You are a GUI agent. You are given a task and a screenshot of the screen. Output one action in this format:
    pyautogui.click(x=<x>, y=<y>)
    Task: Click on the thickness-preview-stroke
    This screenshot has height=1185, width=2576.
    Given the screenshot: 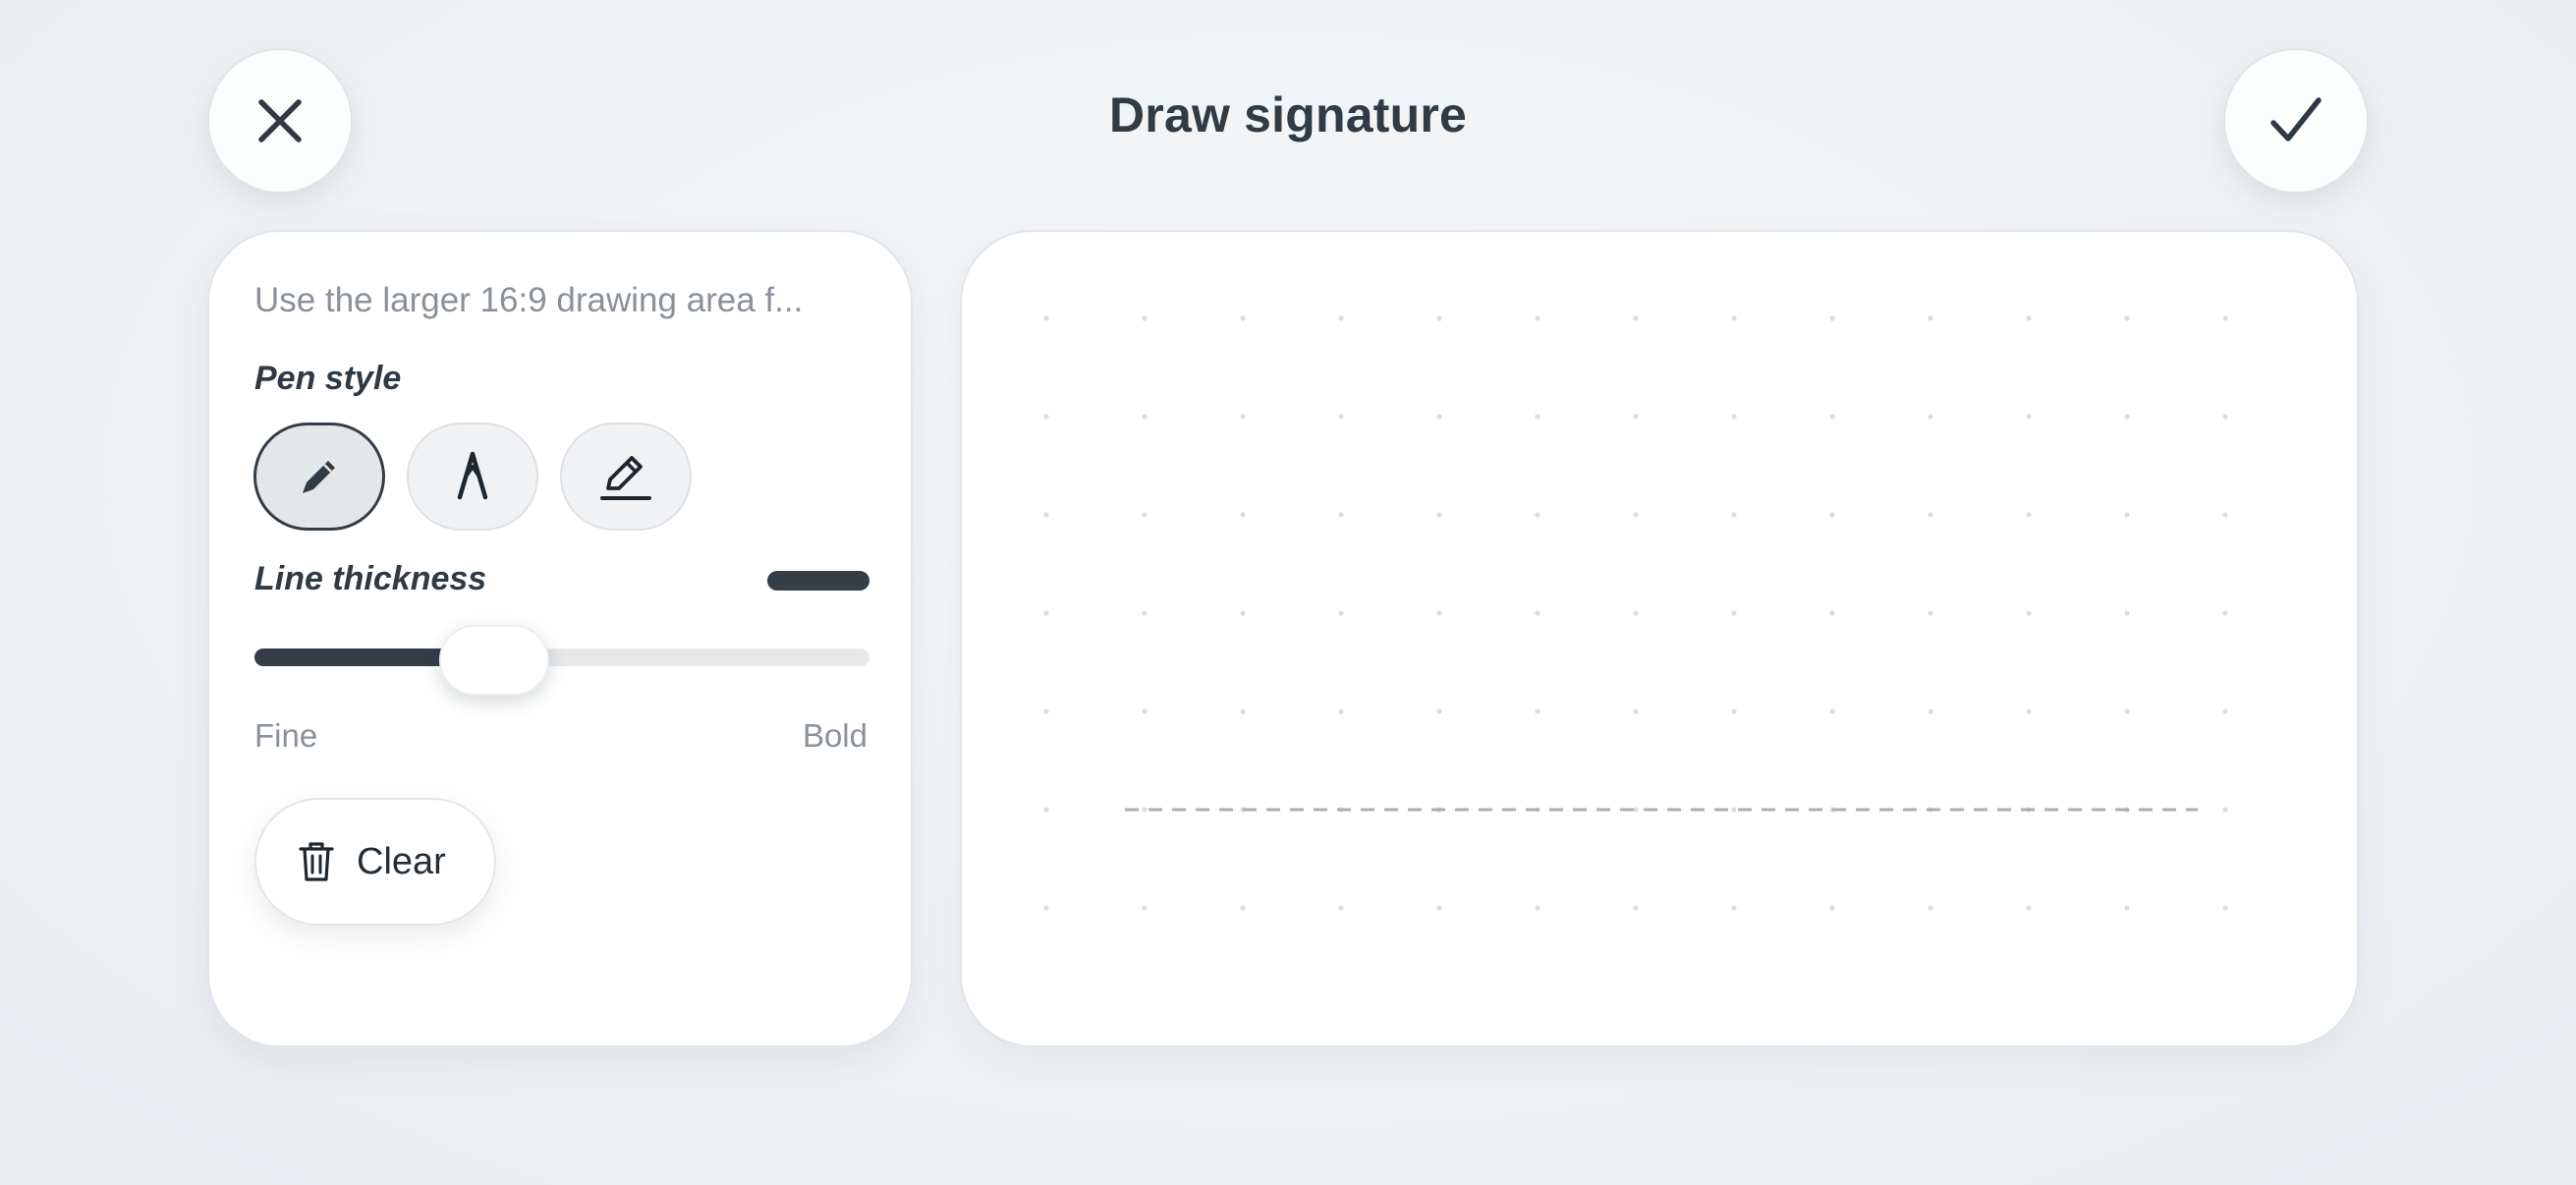 What is the action you would take?
    pyautogui.click(x=818, y=581)
    